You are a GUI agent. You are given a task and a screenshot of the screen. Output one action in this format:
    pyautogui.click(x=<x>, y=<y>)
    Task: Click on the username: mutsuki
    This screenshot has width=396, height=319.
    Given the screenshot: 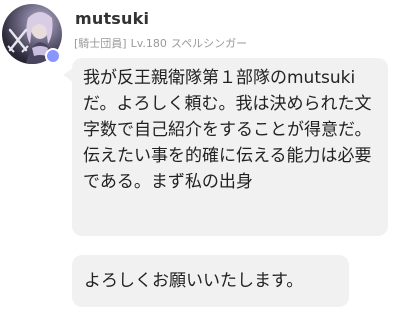 What is the action you would take?
    pyautogui.click(x=112, y=18)
    